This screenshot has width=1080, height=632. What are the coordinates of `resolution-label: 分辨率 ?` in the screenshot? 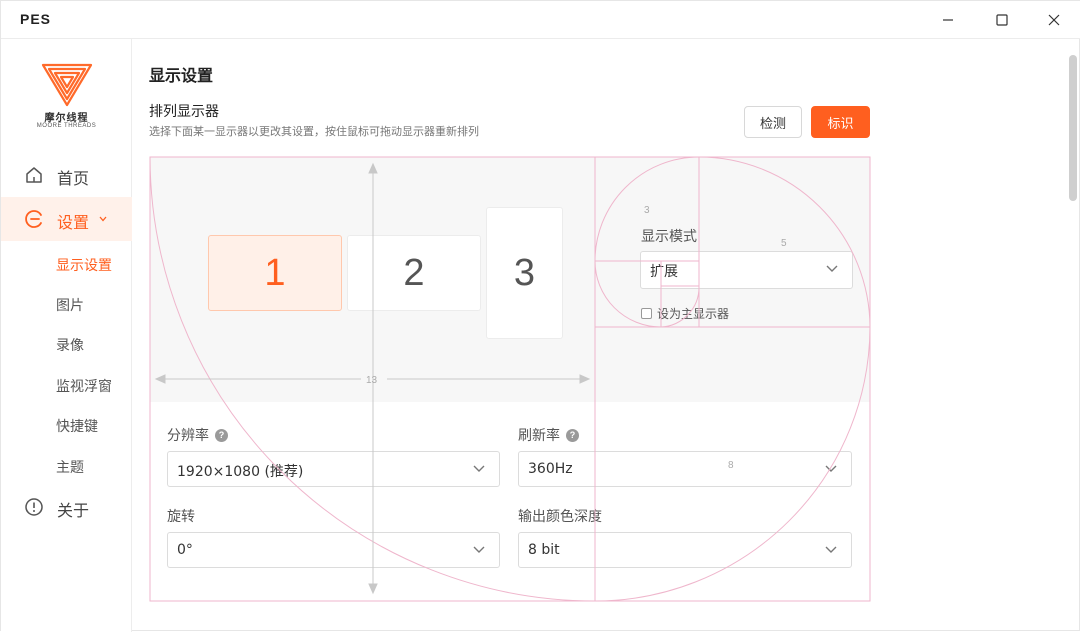 It's located at (197, 435).